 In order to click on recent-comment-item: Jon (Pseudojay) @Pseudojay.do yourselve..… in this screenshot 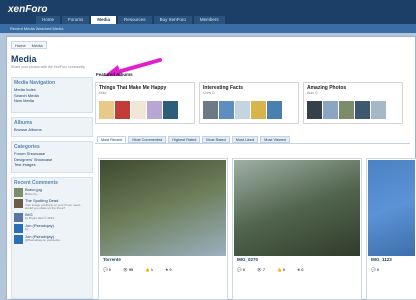, I will do `click(52, 239)`.